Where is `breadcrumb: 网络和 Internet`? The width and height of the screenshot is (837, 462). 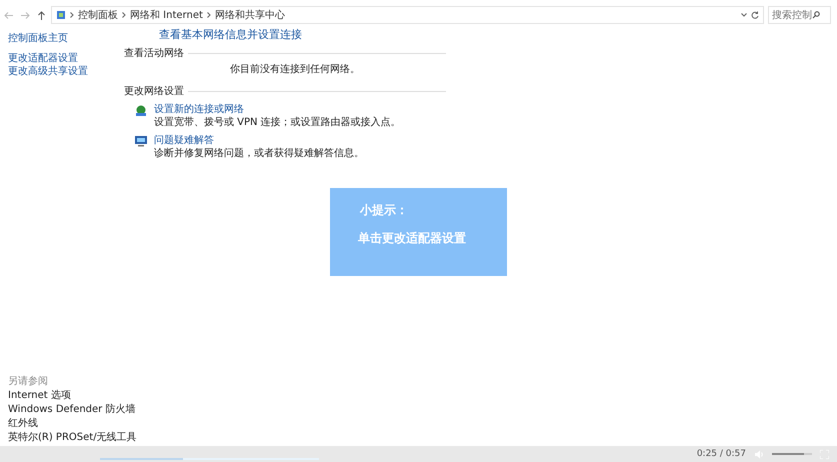 breadcrumb: 网络和 Internet is located at coordinates (166, 15).